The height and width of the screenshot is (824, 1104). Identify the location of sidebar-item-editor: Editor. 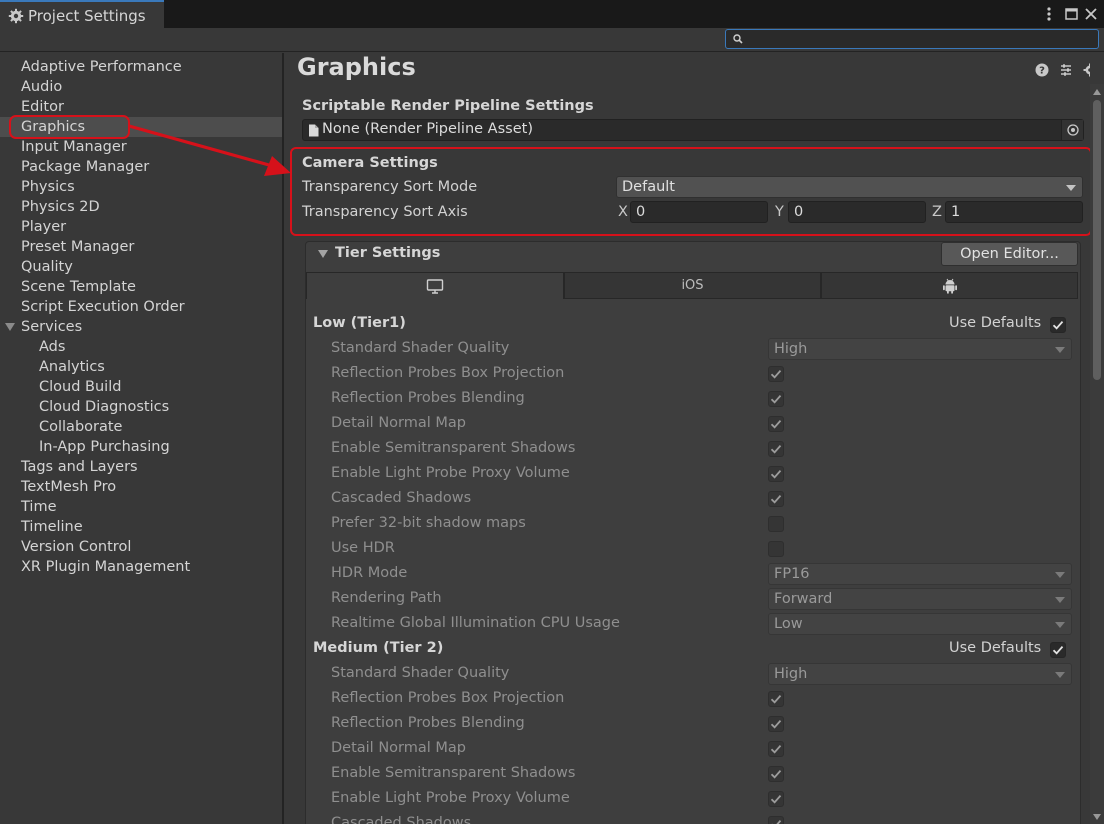
(141, 107).